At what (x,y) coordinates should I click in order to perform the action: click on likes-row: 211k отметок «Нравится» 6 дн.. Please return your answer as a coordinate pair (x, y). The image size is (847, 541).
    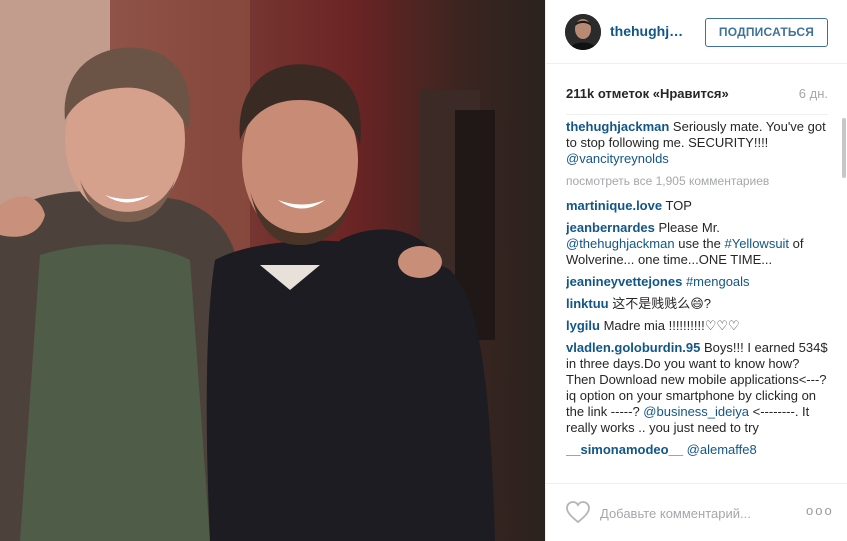
    Looking at the image, I should click on (697, 95).